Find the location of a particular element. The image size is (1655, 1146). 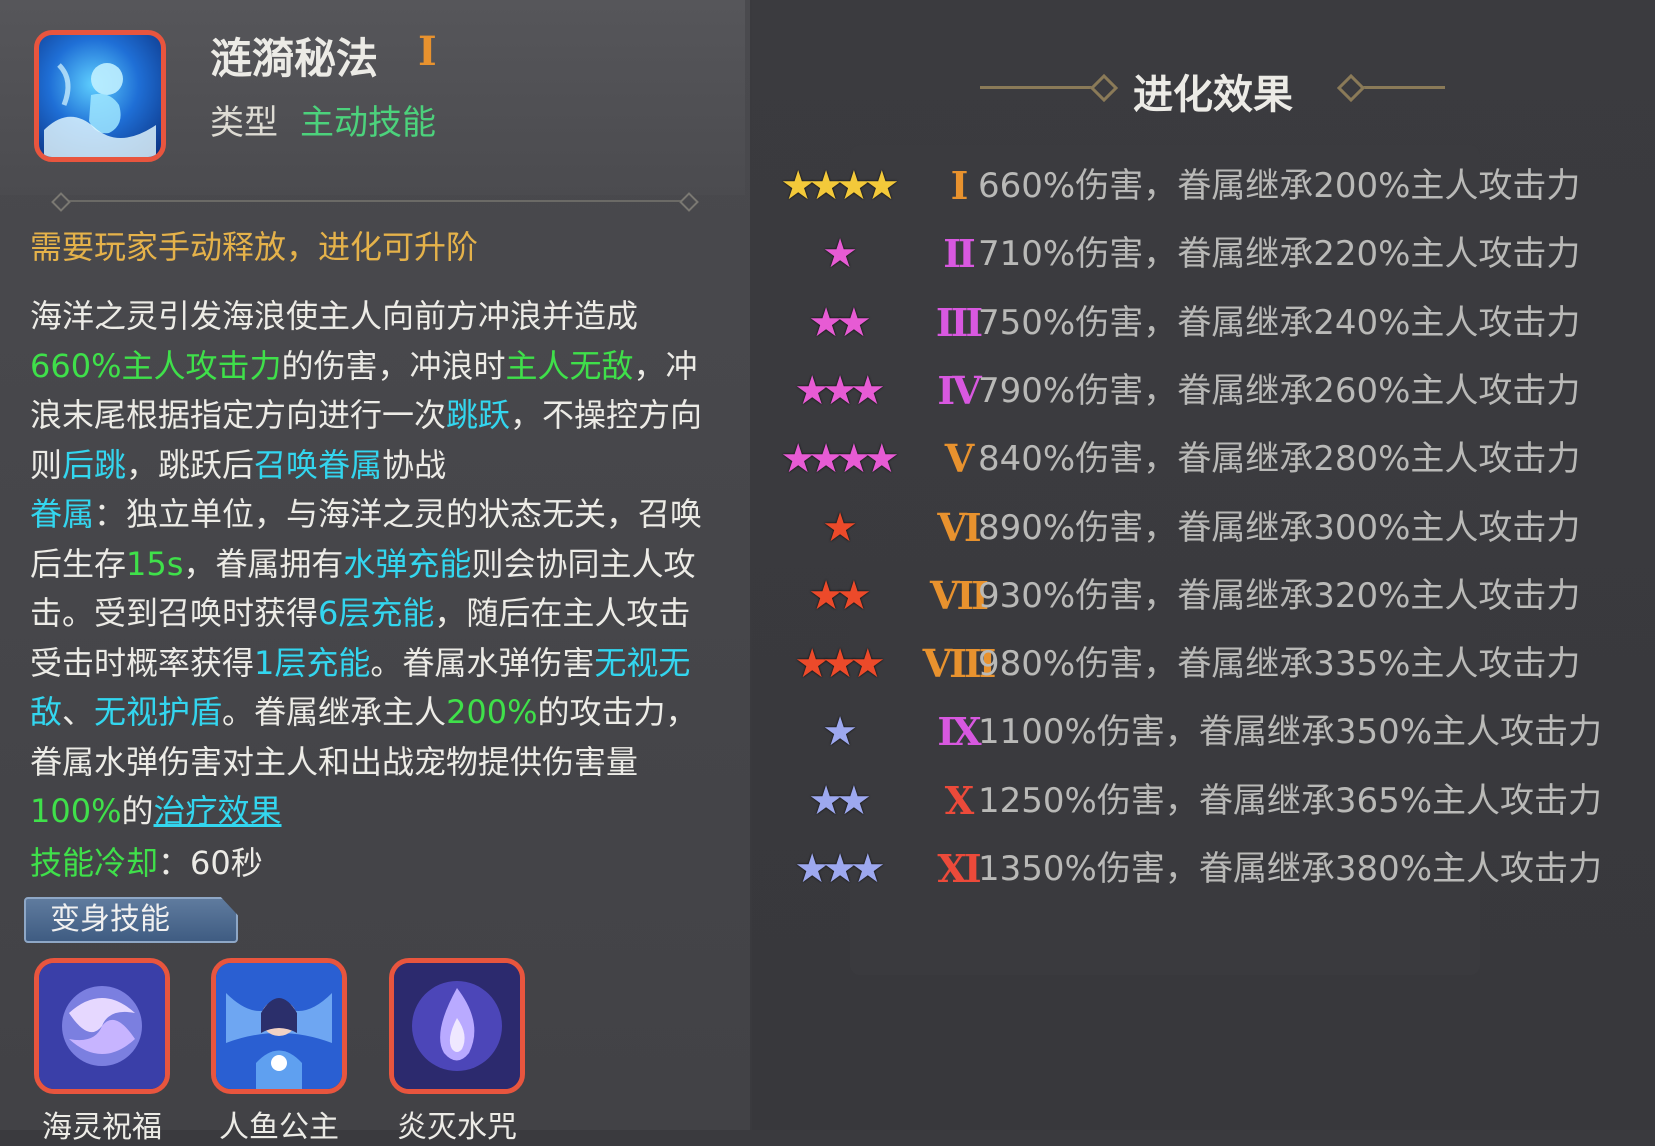

transform-skill-1-name: 海灵祝福 is located at coordinates (102, 1127).